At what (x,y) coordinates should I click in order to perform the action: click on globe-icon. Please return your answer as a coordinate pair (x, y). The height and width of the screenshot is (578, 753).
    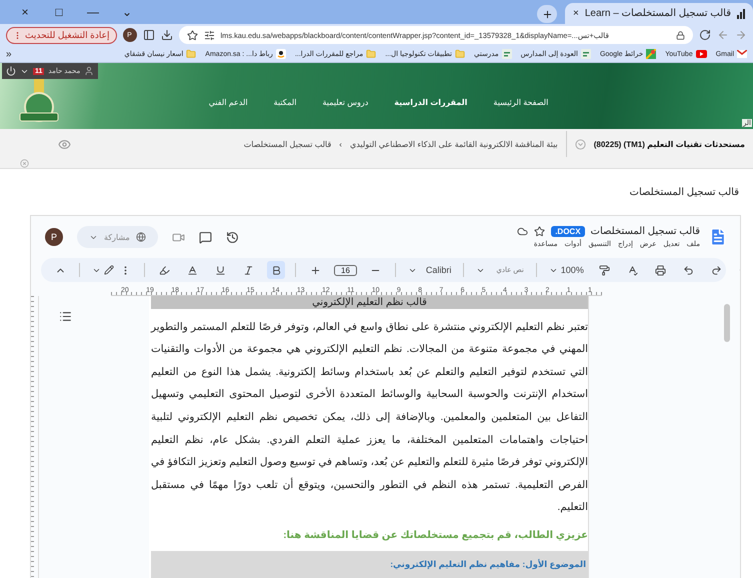
    Looking at the image, I should click on (141, 237).